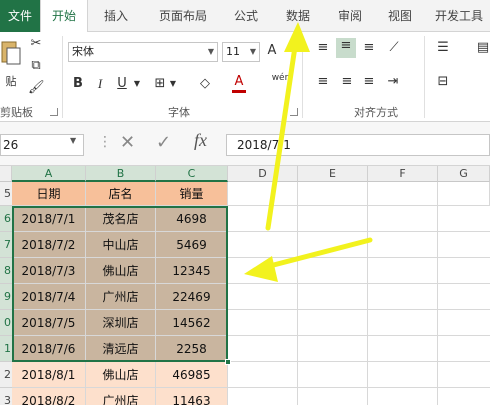  Describe the element at coordinates (121, 194) in the screenshot. I see `table-header-cell: 店名` at that location.